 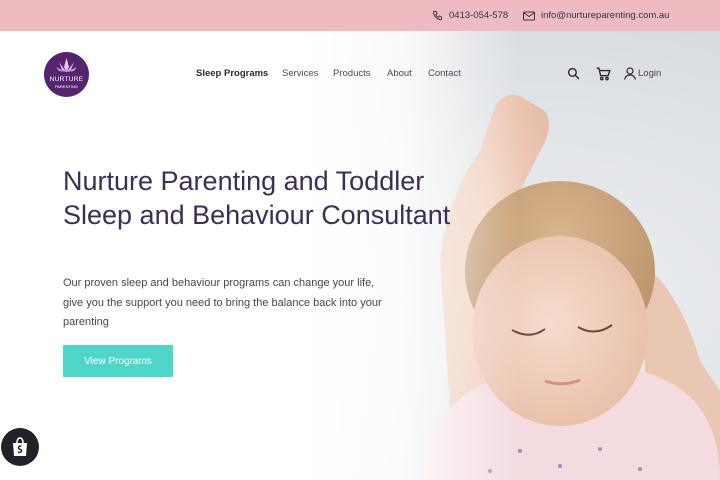 What do you see at coordinates (300, 73) in the screenshot?
I see `nav-services: Services` at bounding box center [300, 73].